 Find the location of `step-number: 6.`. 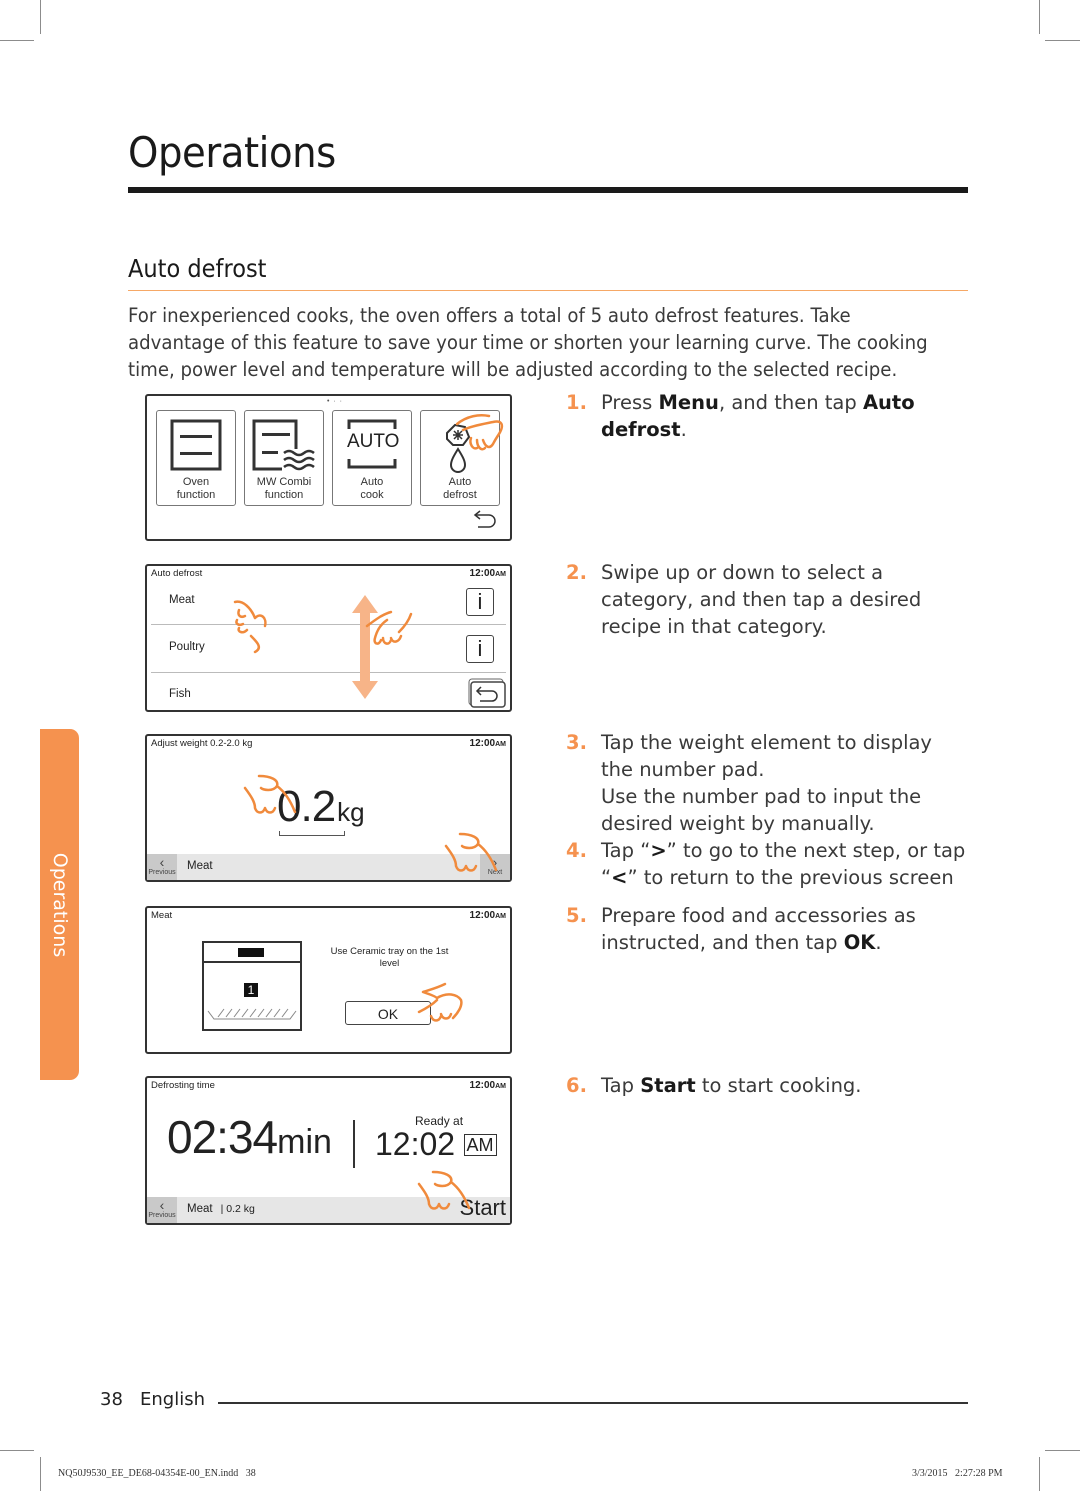

step-number: 6. is located at coordinates (576, 1085).